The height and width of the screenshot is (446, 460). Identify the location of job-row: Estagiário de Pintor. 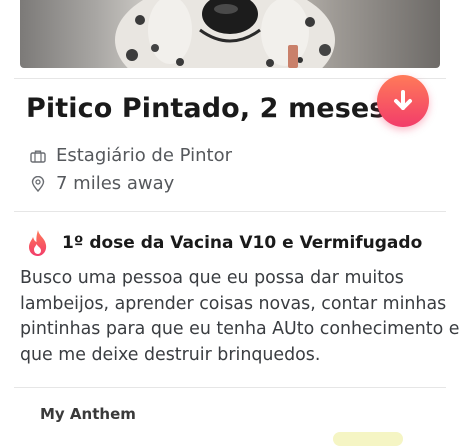
(131, 155).